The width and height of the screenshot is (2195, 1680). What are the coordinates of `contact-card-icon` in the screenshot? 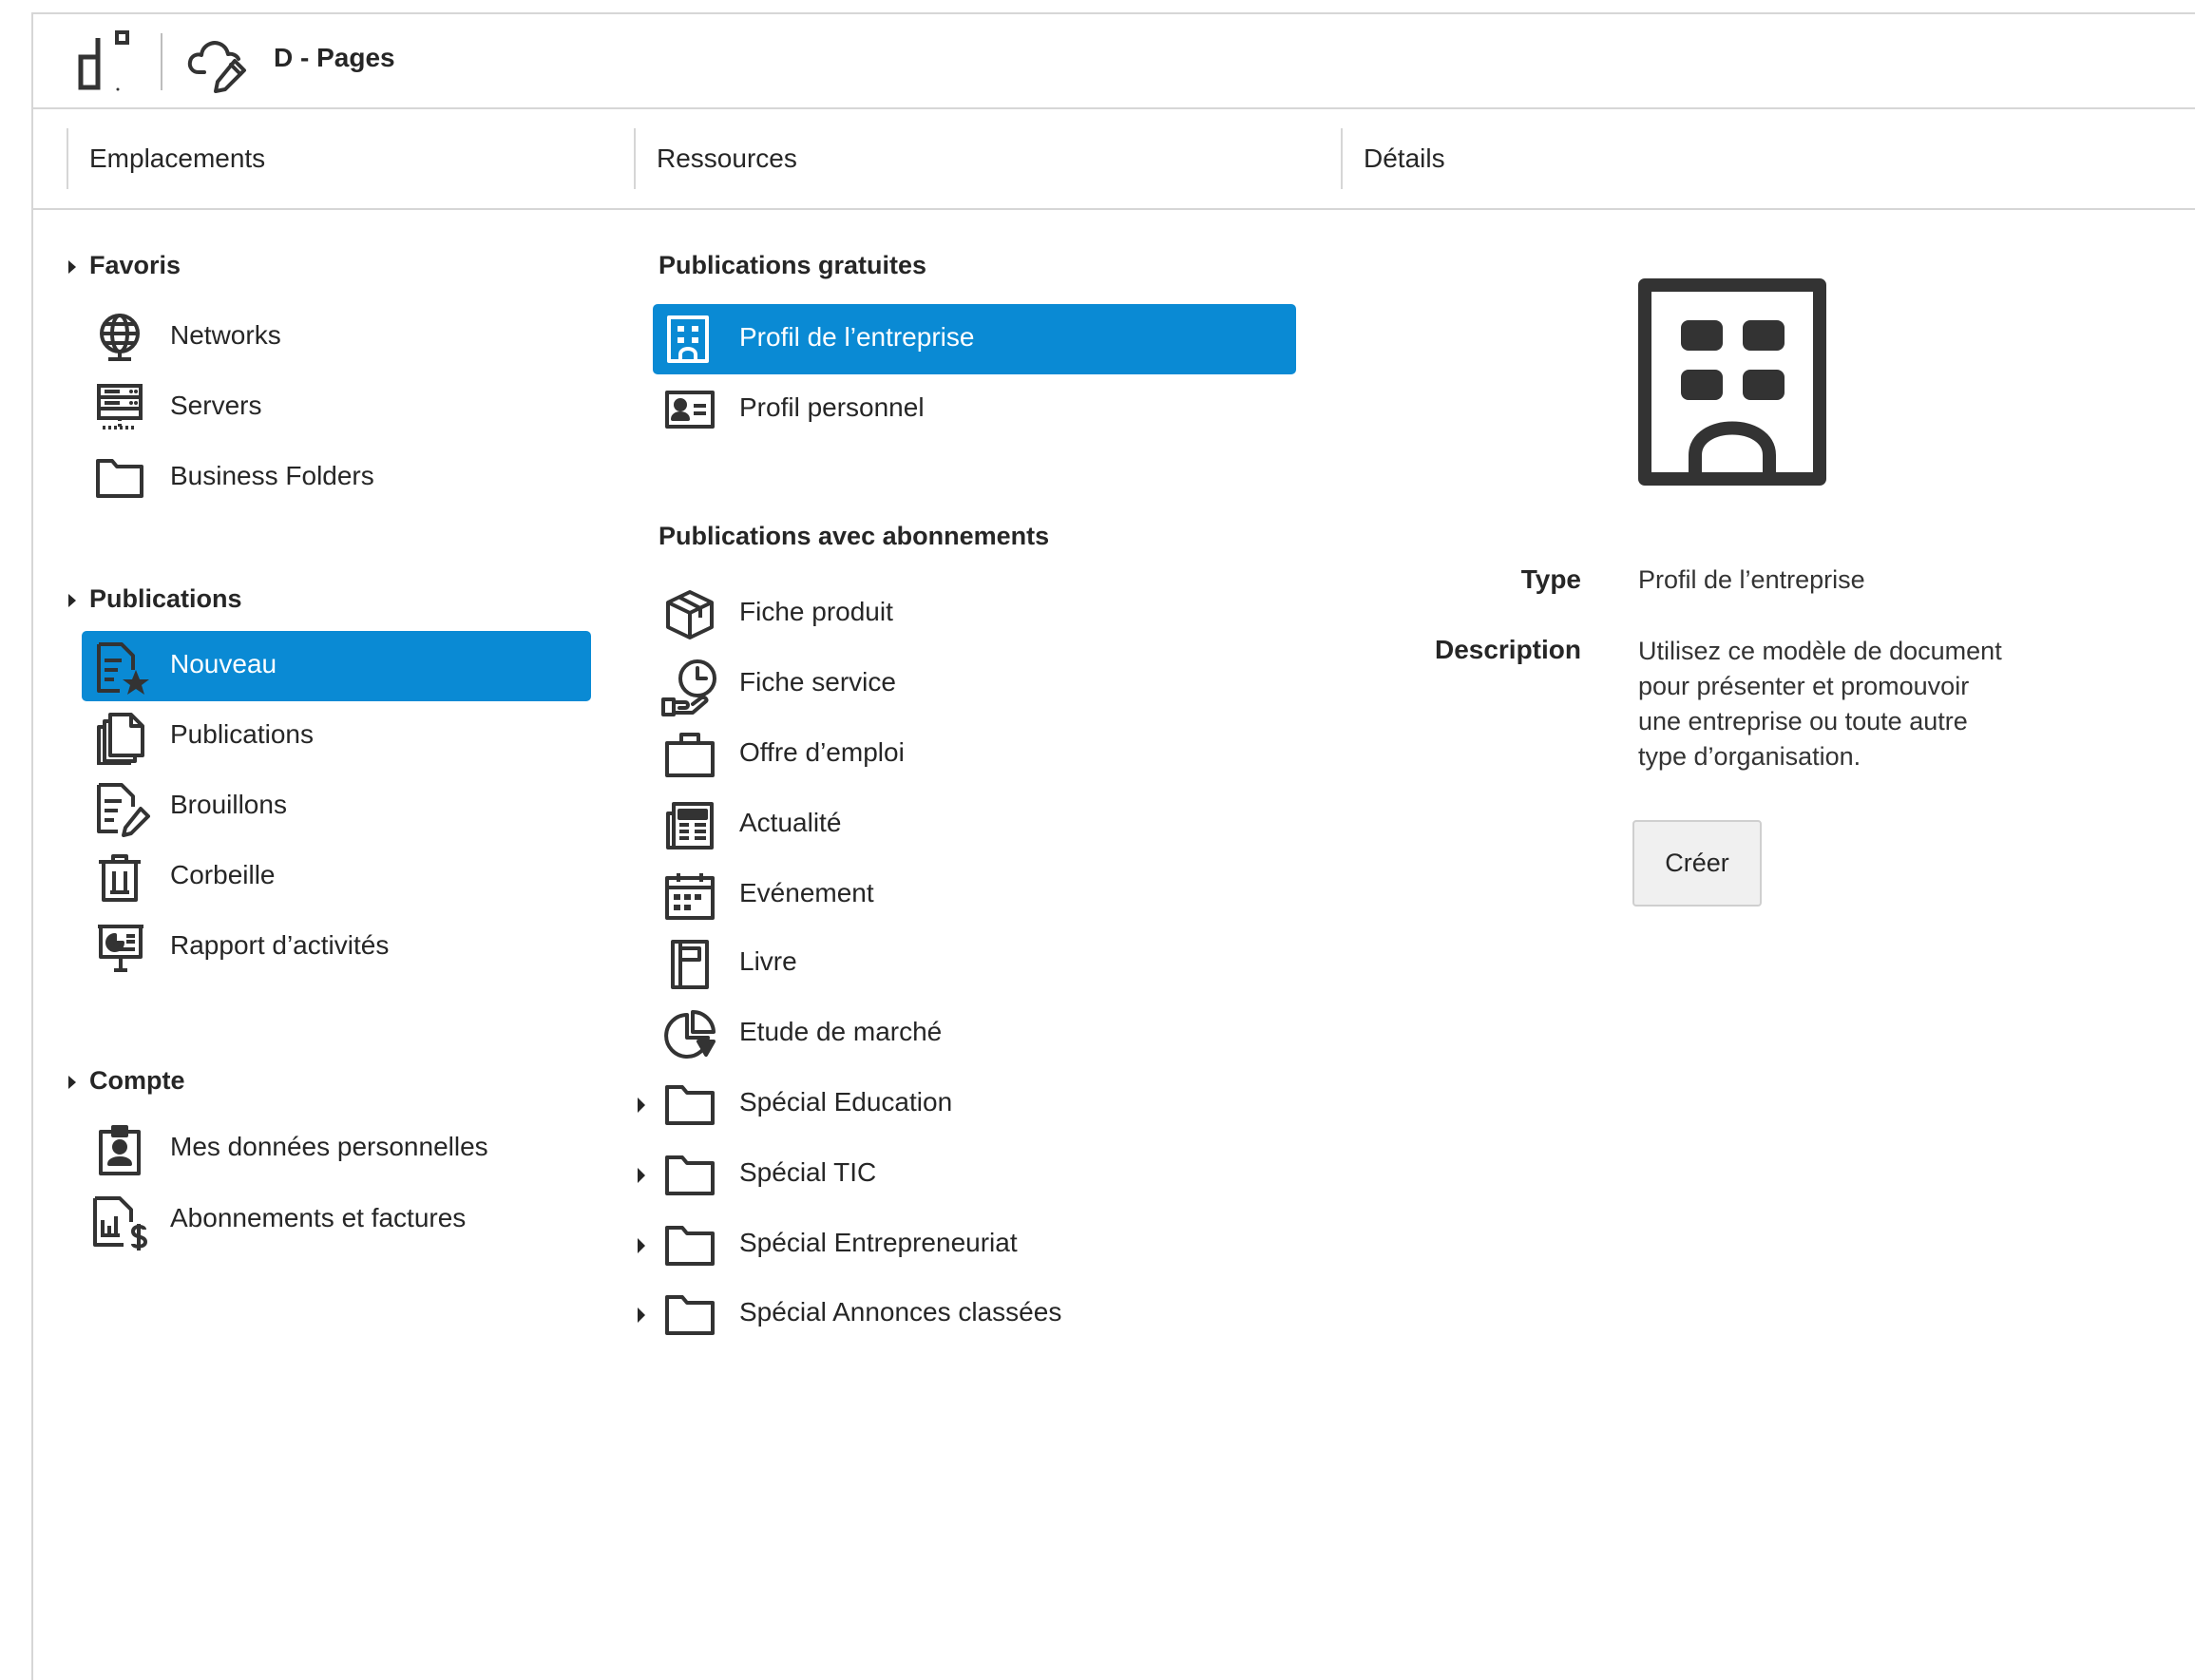 It's located at (690, 409).